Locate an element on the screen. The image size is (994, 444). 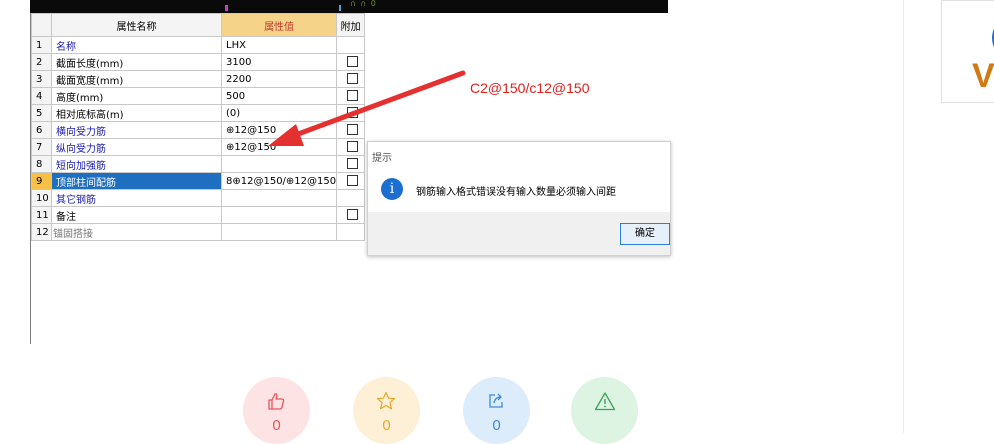
message-dialog: 提示 i 钢筋输入格式错误没有输入数量必须输入间距 确定 is located at coordinates (519, 198).